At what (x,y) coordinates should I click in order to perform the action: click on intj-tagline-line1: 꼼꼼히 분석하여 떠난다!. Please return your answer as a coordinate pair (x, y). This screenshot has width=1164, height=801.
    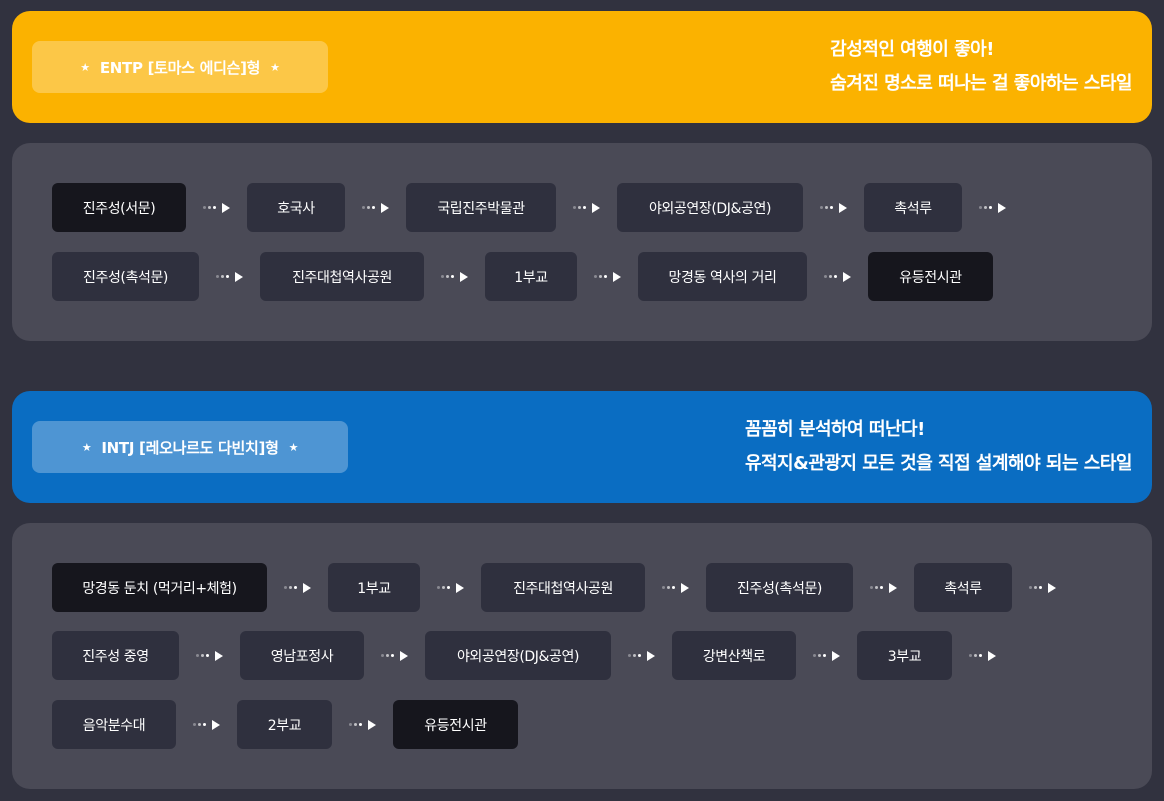
    Looking at the image, I should click on (834, 429).